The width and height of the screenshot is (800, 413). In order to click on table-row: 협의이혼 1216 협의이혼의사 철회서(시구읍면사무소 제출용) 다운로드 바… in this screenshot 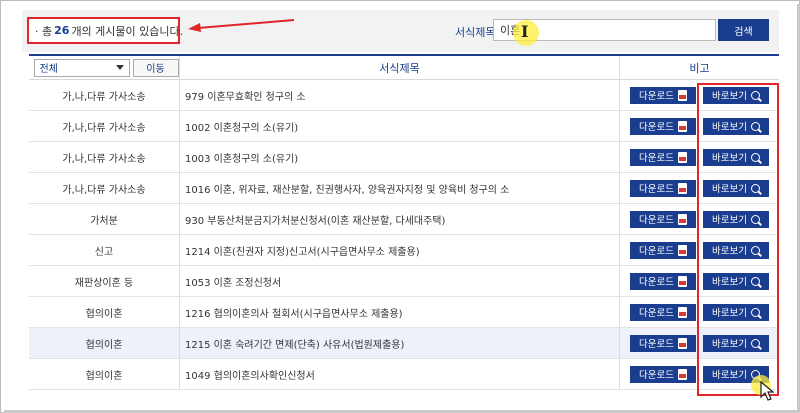, I will do `click(404, 312)`.